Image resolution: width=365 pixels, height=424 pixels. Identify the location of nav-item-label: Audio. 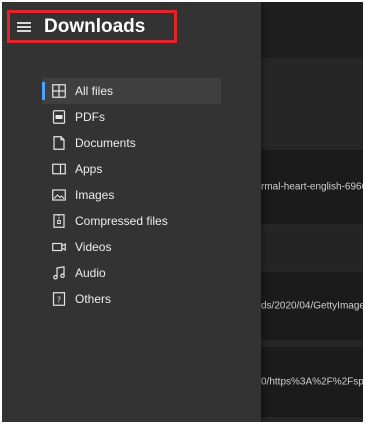
(90, 273).